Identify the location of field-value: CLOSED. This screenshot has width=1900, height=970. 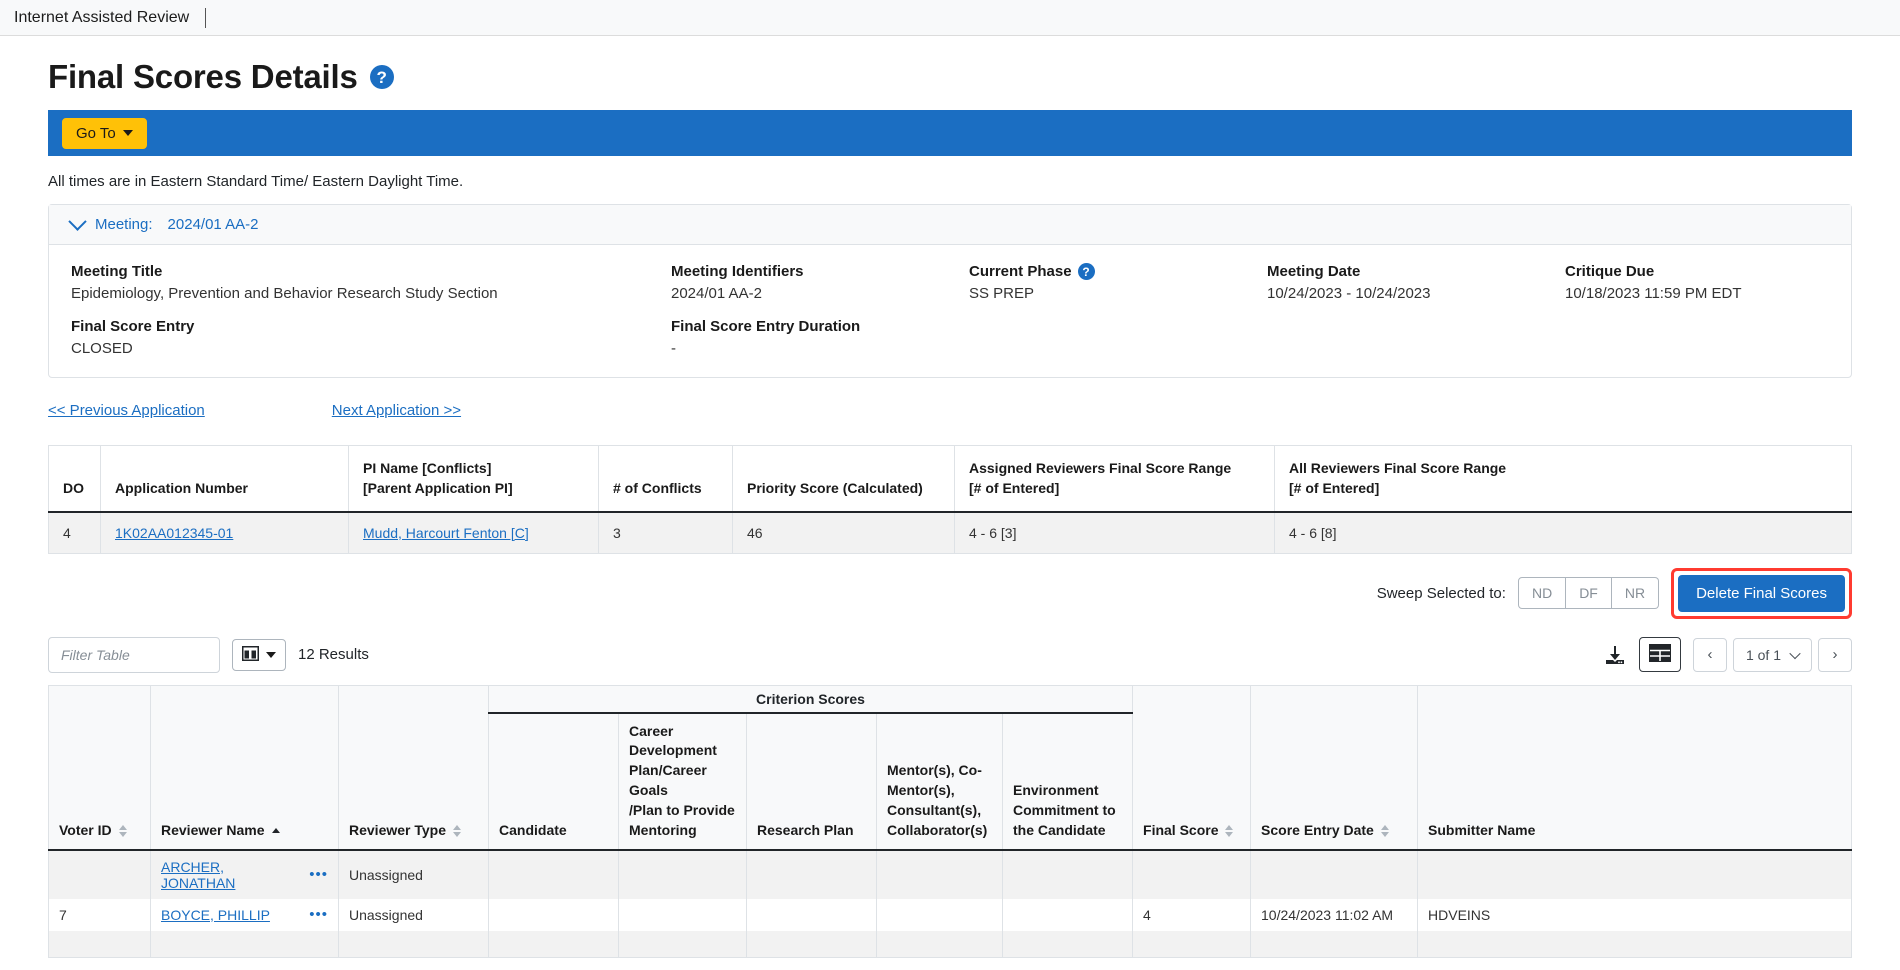
(102, 348).